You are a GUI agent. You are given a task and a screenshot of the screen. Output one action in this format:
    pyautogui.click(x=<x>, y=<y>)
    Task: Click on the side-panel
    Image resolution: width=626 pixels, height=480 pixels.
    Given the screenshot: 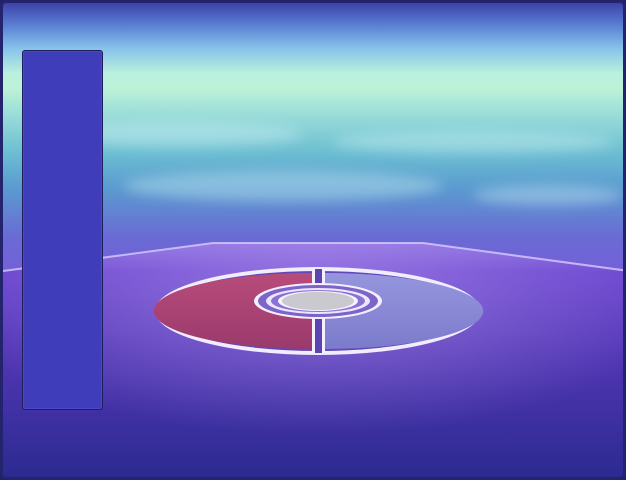 What is the action you would take?
    pyautogui.click(x=62, y=230)
    